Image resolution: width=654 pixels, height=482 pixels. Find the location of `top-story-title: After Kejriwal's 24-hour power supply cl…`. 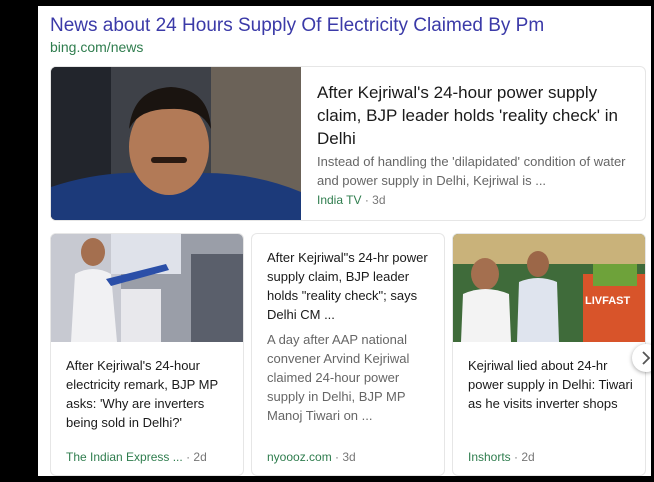

top-story-title: After Kejriwal's 24-hour power supply cl… is located at coordinates (477, 115).